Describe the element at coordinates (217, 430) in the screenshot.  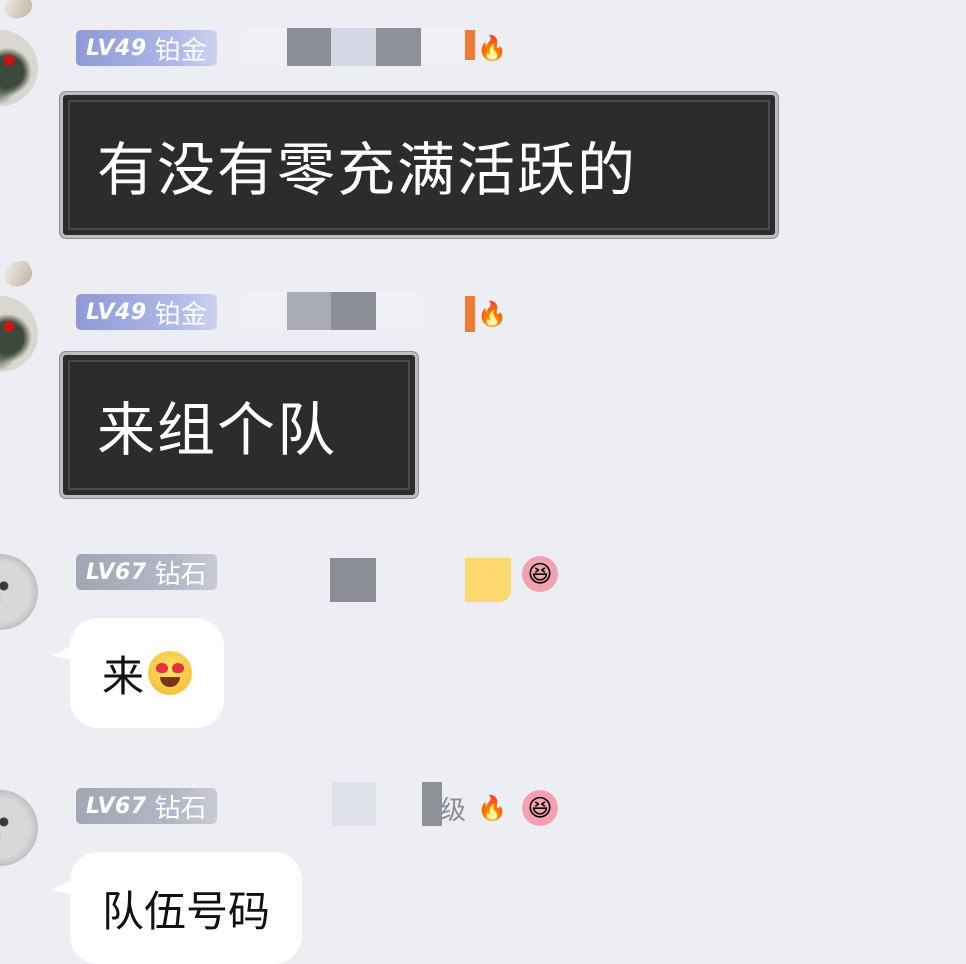
I see `message-text: 来组个队` at that location.